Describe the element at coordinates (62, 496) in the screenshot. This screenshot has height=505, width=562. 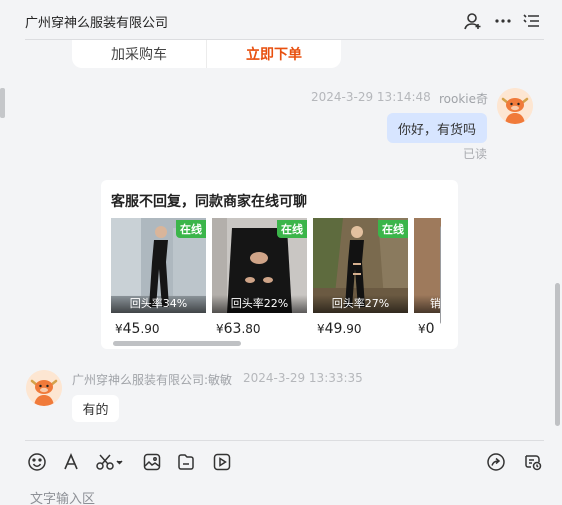
I see `message-input: 文字输入区` at that location.